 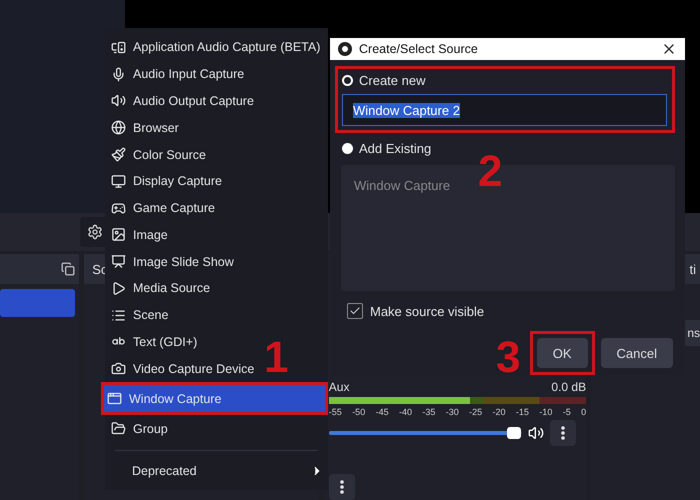 What do you see at coordinates (166, 181) in the screenshot?
I see `menu-item: Display Capture` at bounding box center [166, 181].